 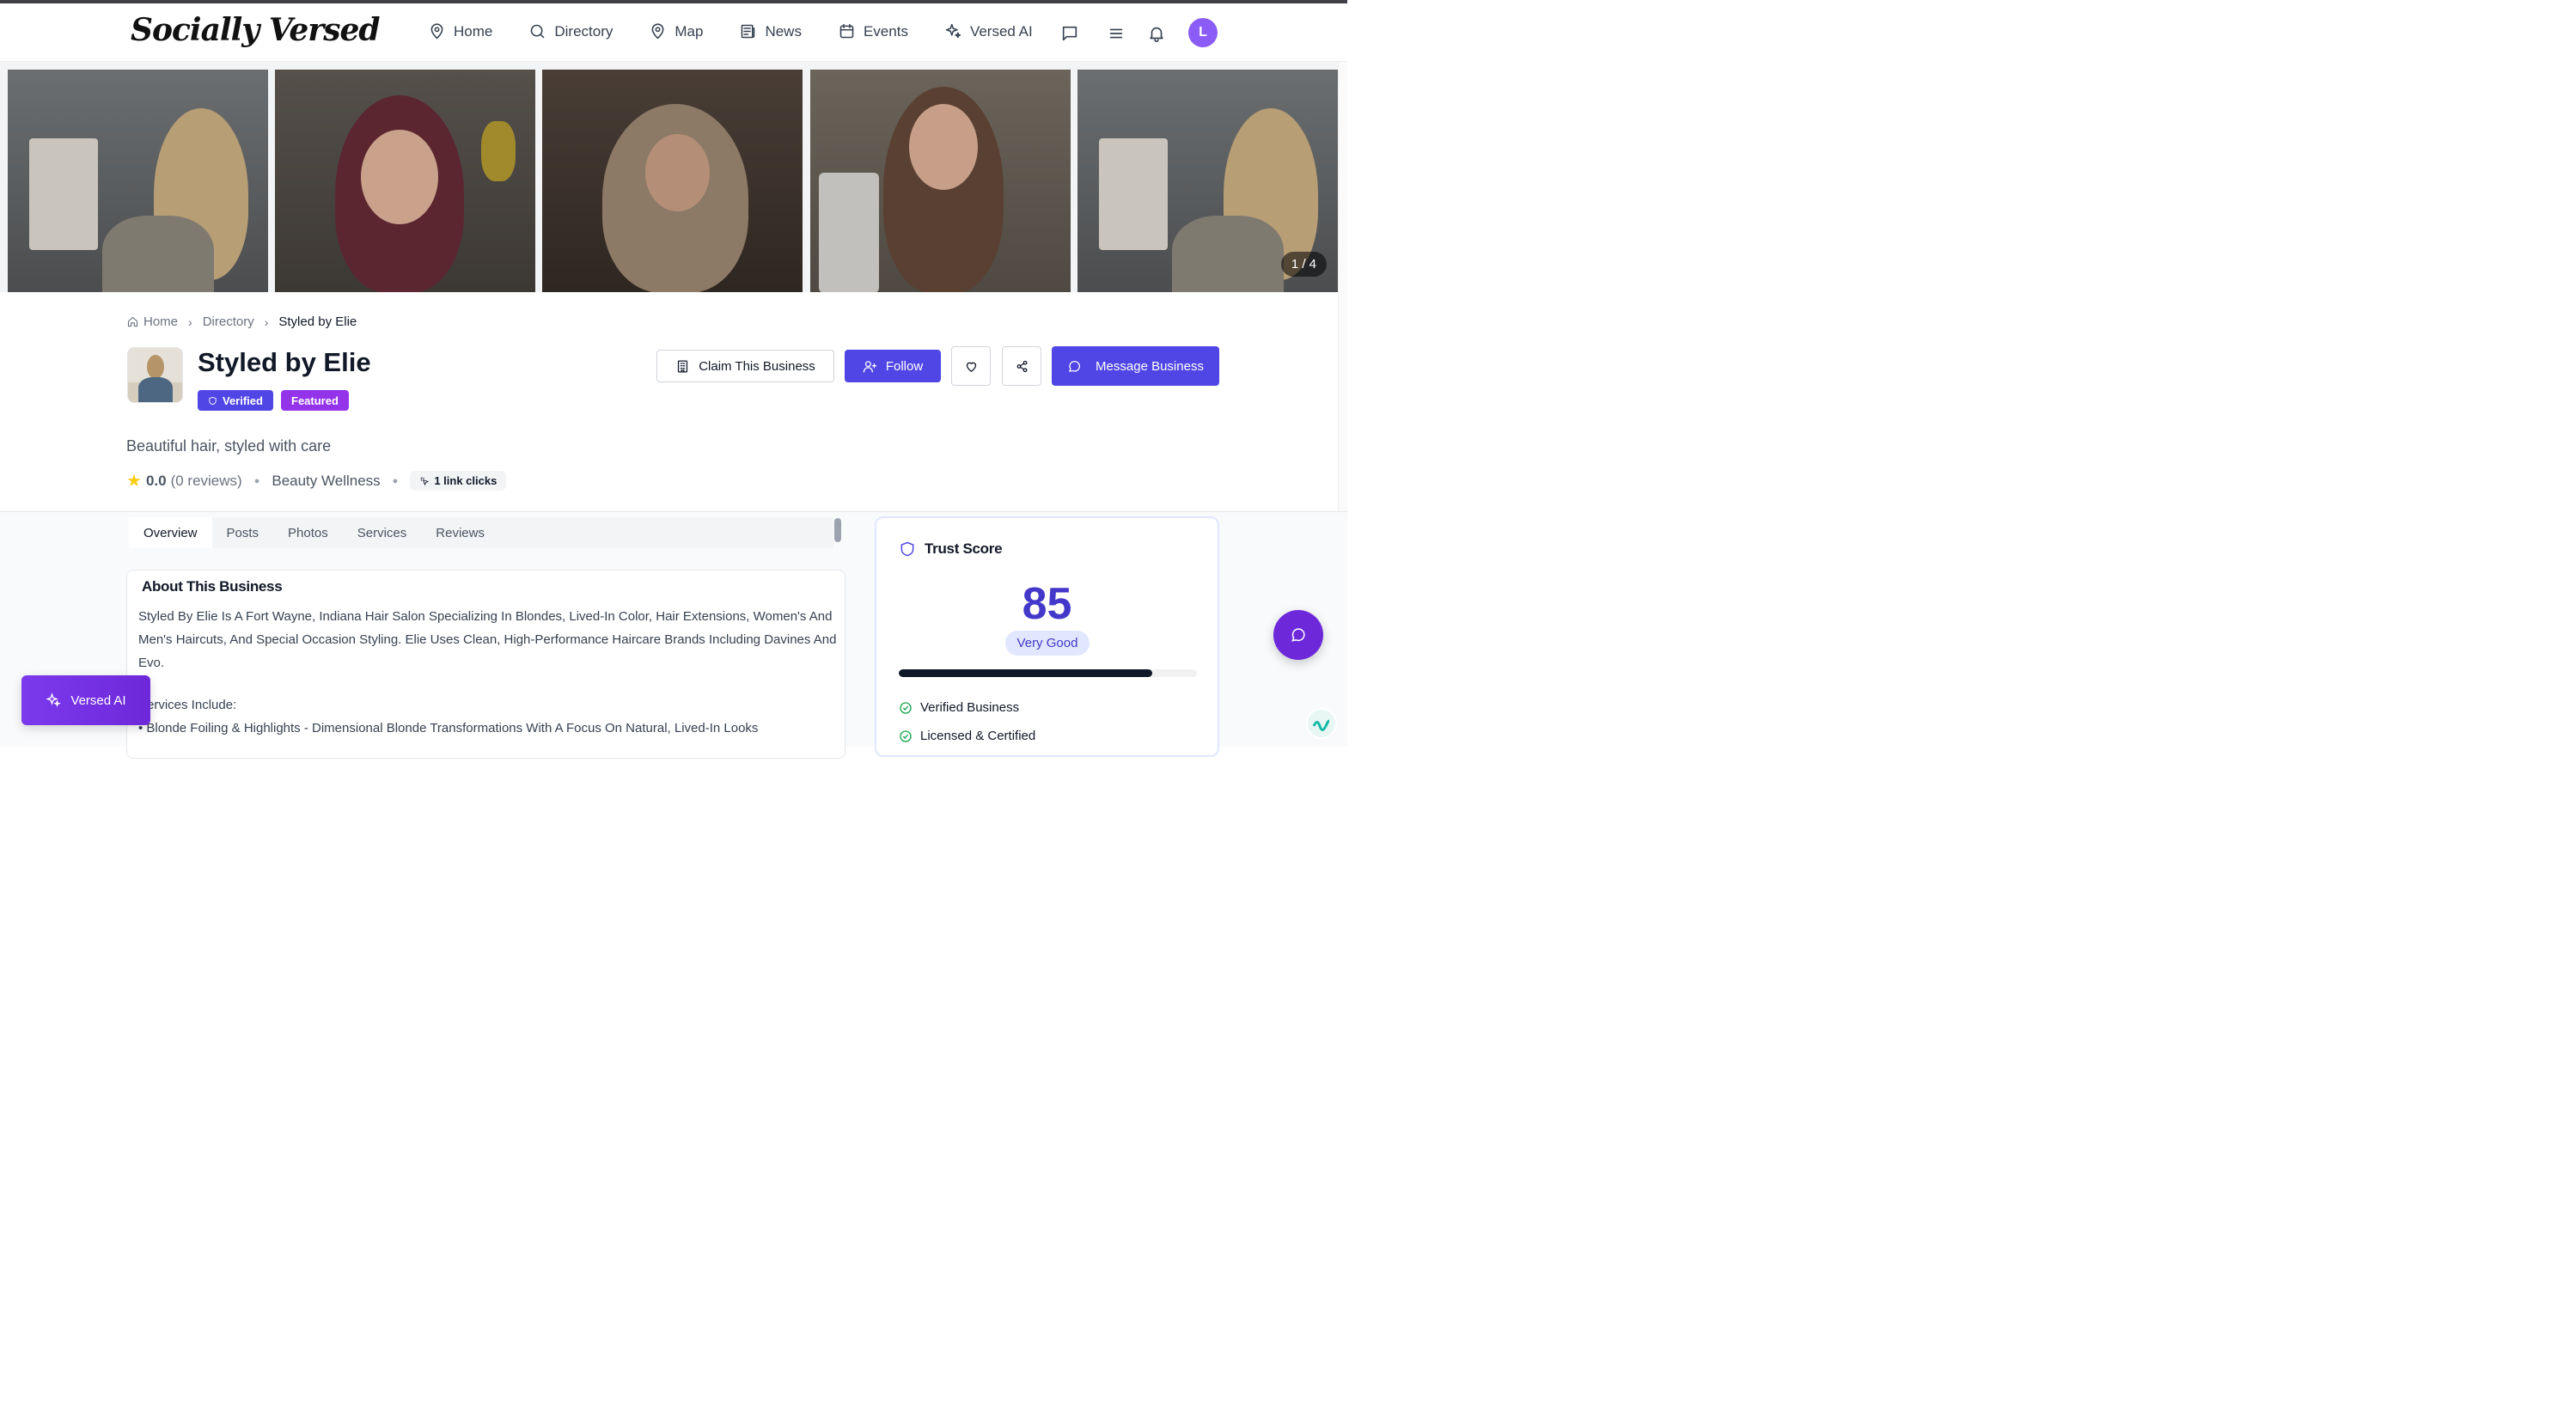 I want to click on calendar-icon, so click(x=846, y=31).